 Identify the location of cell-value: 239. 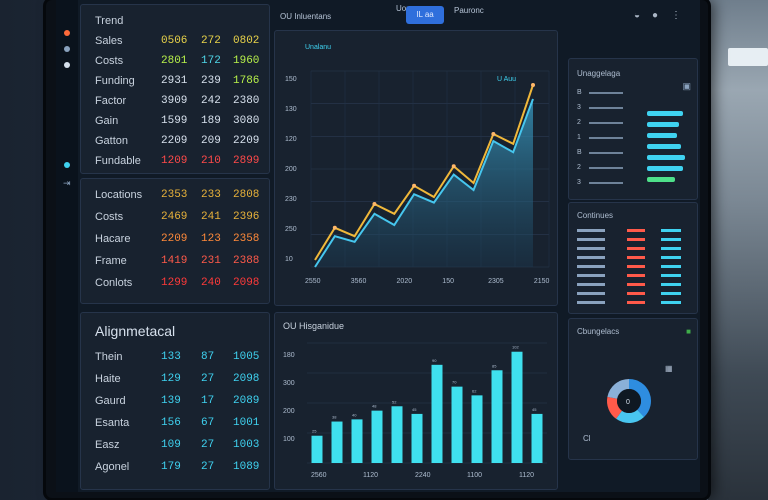
(211, 81).